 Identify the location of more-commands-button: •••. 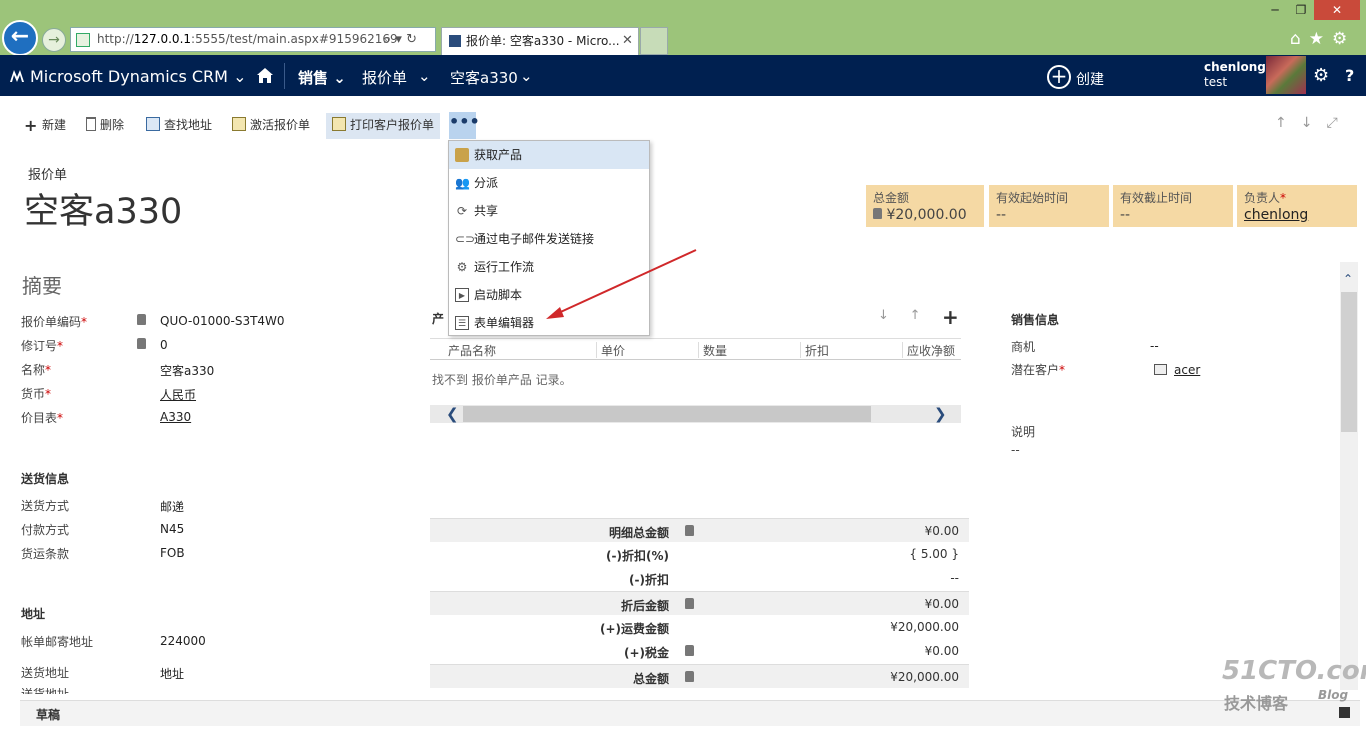
(464, 125).